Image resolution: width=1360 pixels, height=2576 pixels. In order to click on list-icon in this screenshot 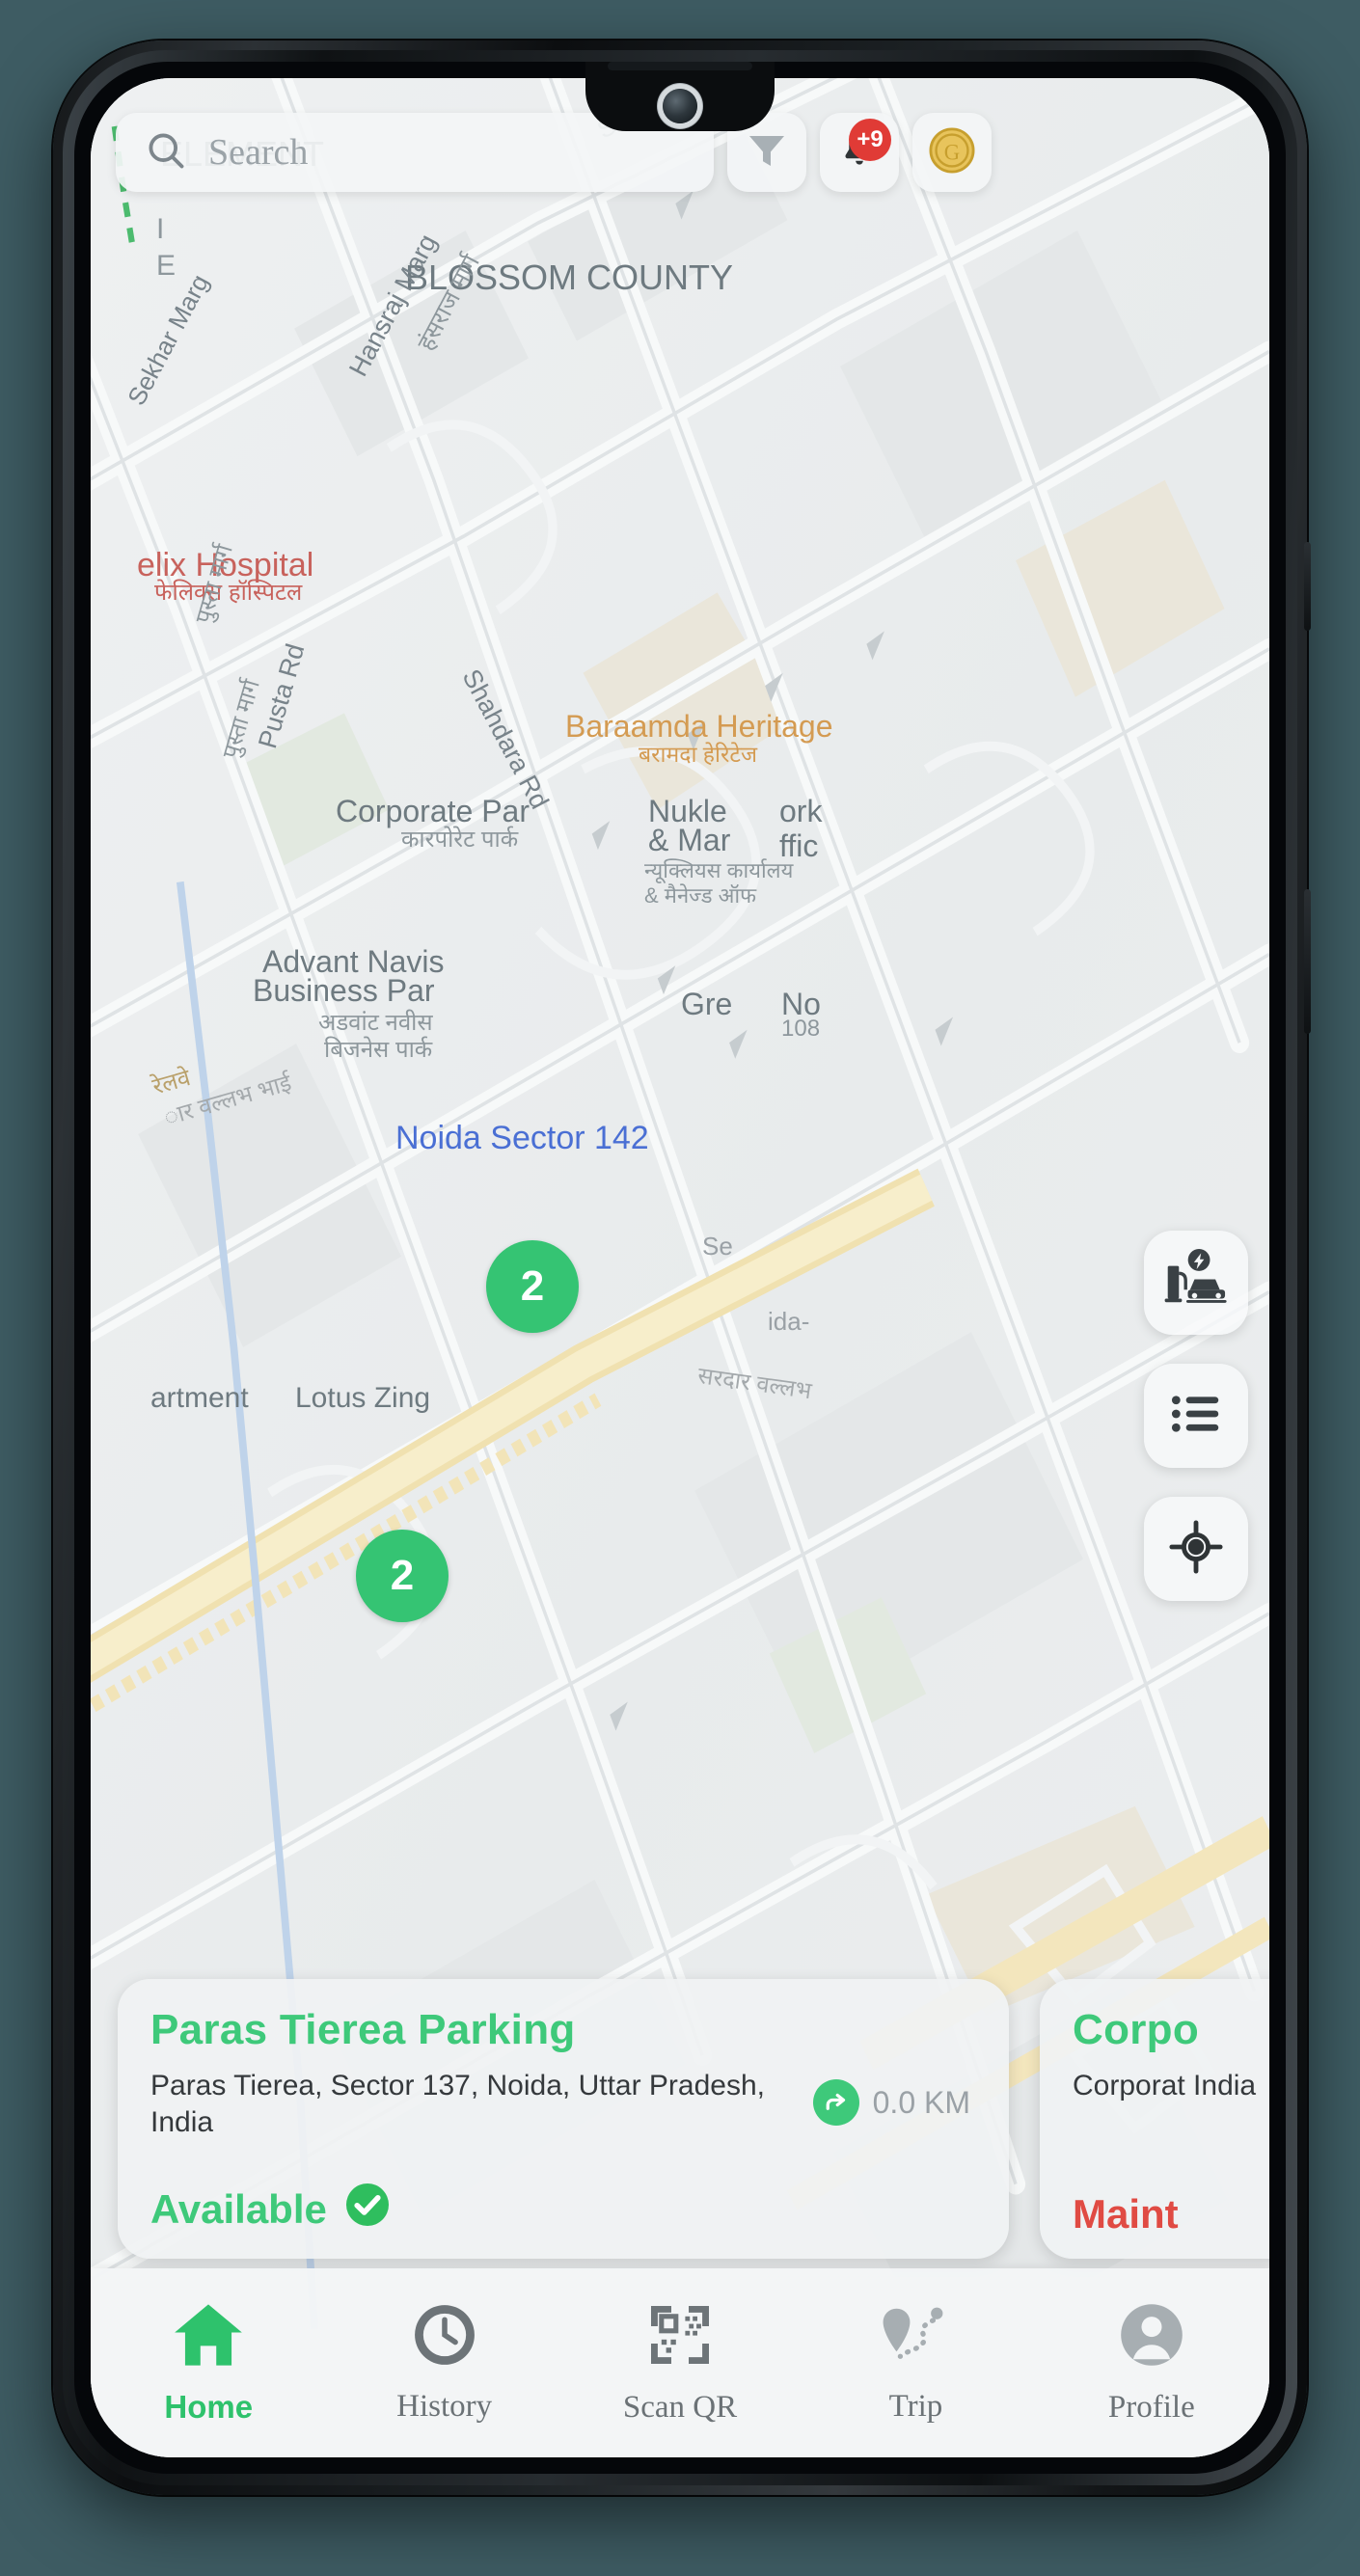, I will do `click(1196, 1416)`.